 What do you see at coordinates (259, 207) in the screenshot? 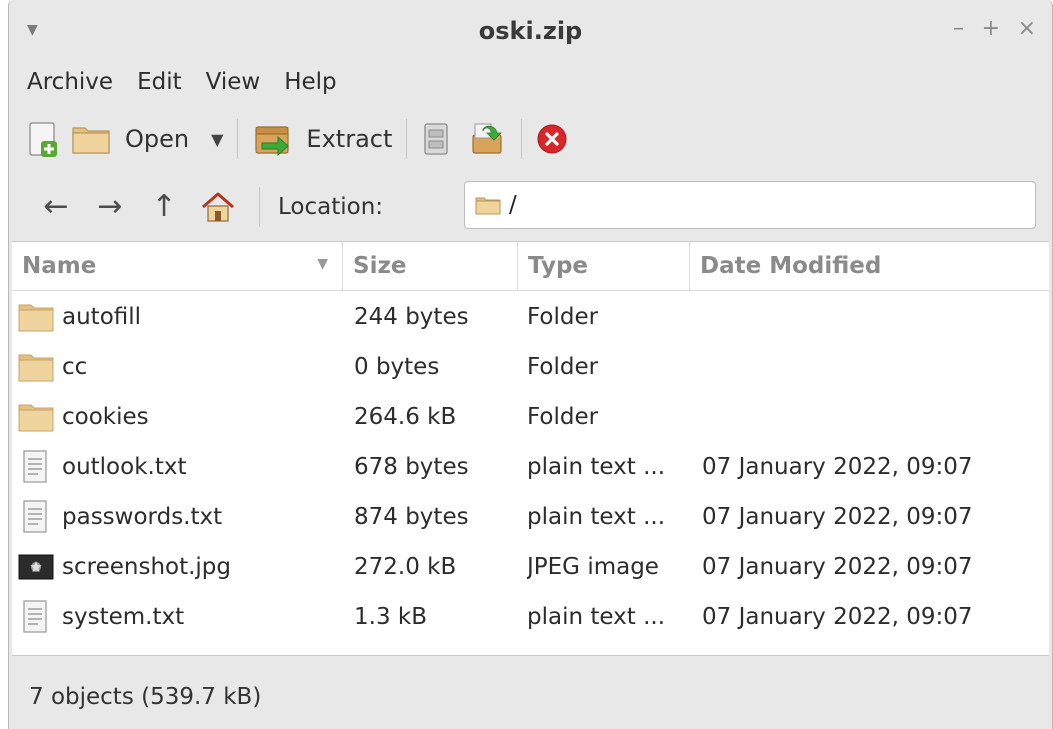
I see `locationbar-separator` at bounding box center [259, 207].